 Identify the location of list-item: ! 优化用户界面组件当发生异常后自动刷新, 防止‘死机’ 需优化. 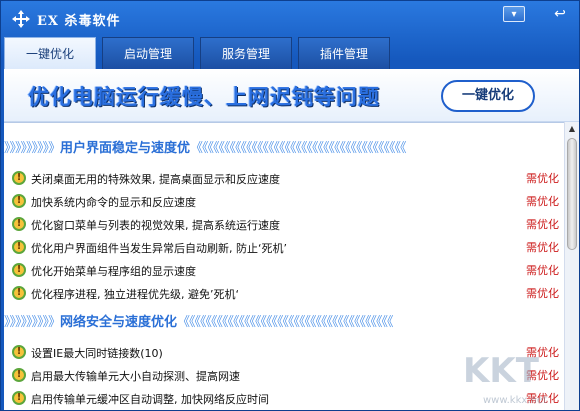
(284, 249).